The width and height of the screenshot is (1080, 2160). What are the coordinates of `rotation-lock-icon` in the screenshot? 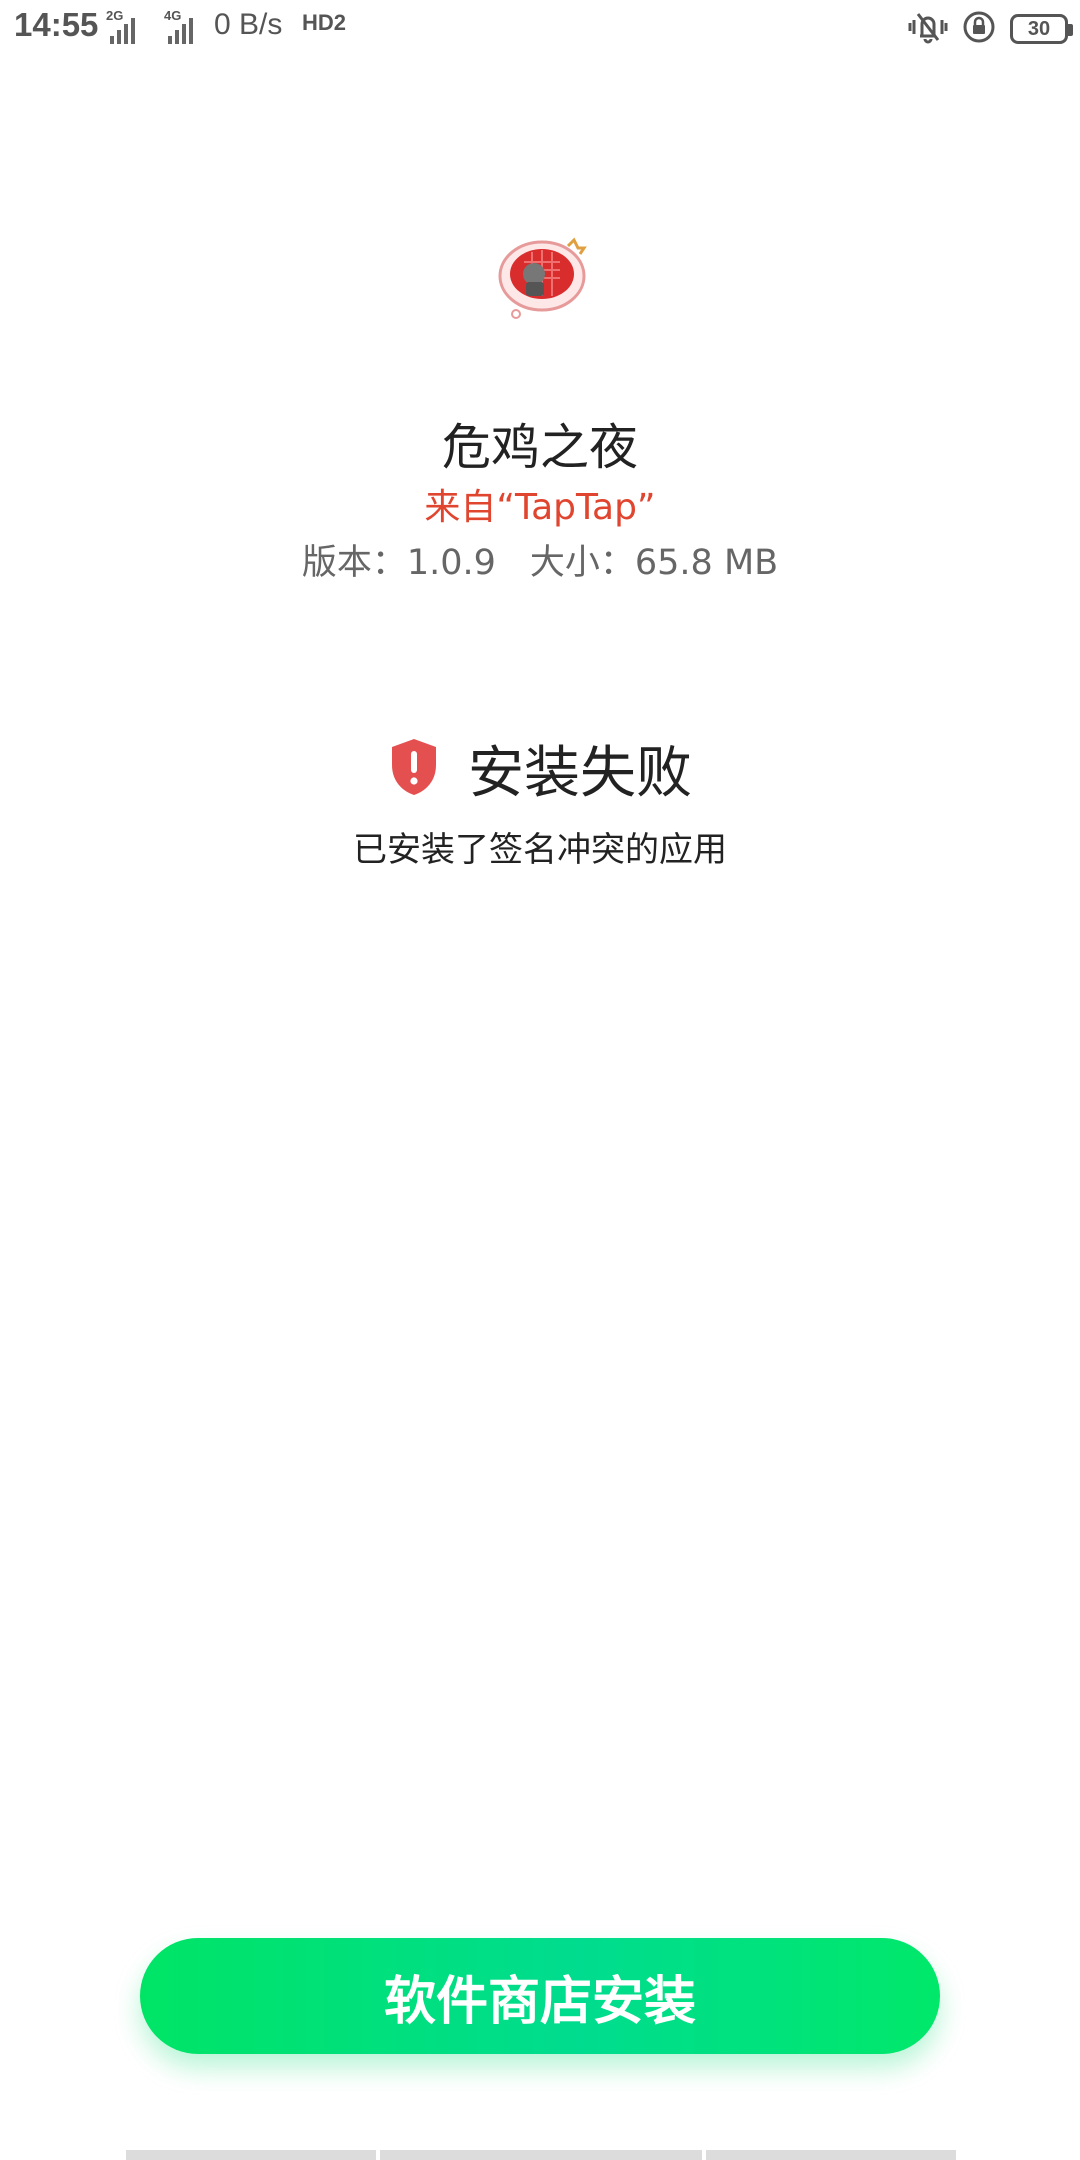 It's located at (979, 29).